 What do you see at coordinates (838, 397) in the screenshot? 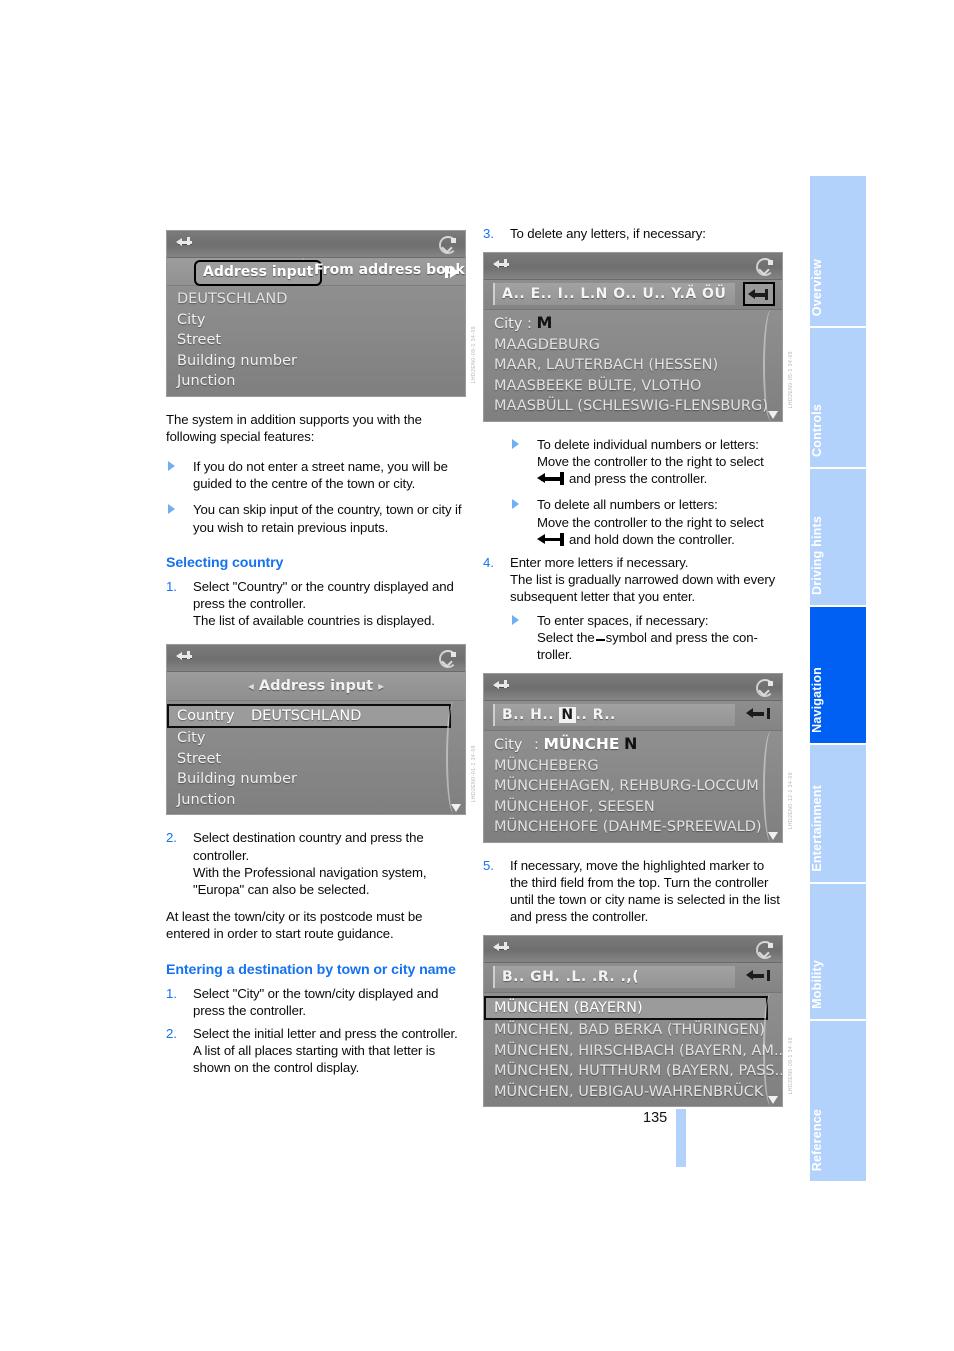
I see `sidebar-item-controls: Controls` at bounding box center [838, 397].